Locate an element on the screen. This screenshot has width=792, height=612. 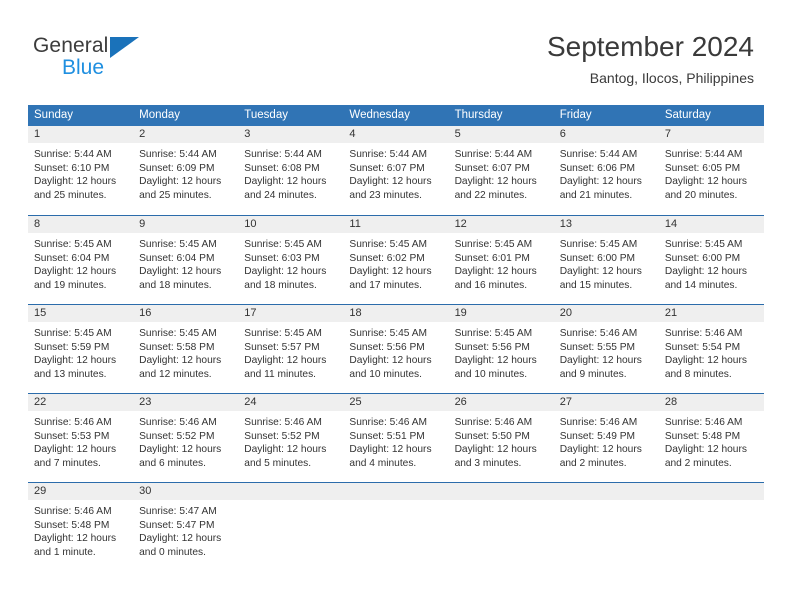
day-number: 12 is located at coordinates (460, 224).